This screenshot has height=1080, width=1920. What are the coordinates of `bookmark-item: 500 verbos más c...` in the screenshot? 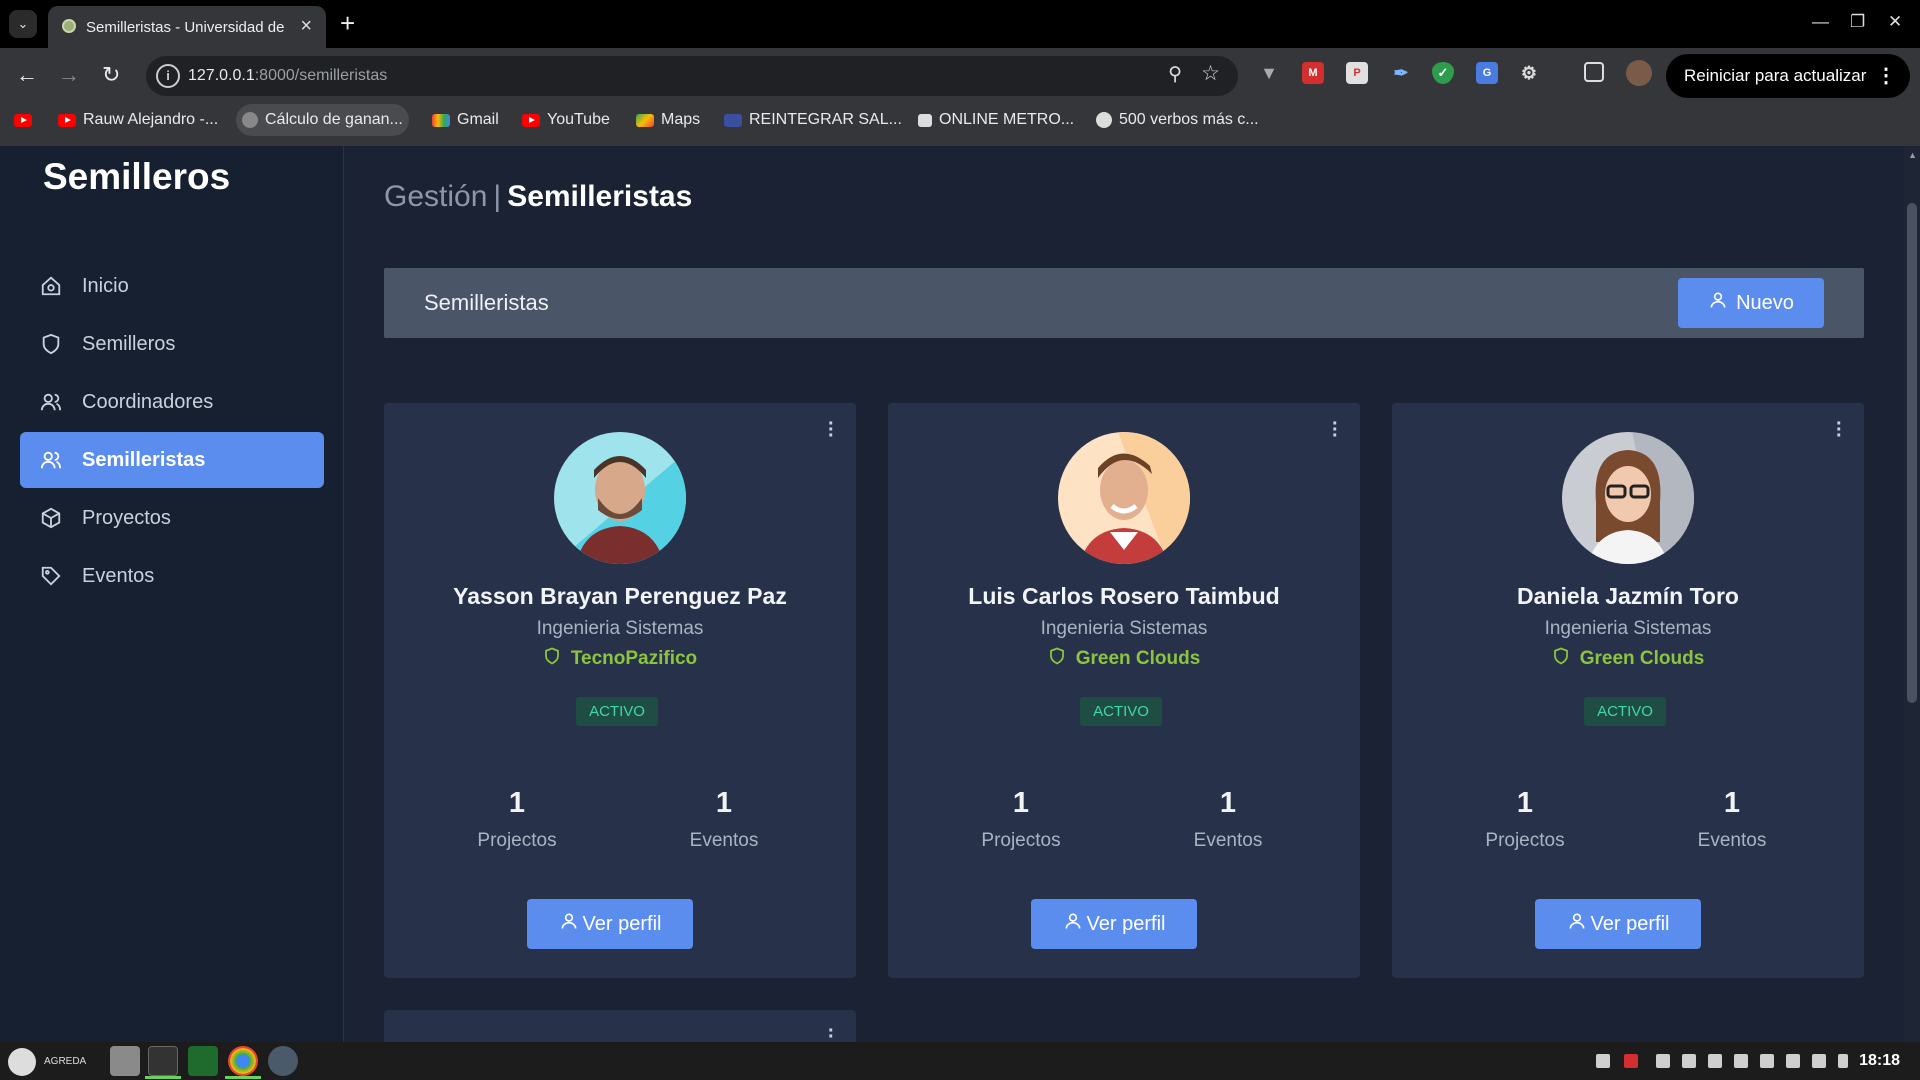 It's located at (1177, 120).